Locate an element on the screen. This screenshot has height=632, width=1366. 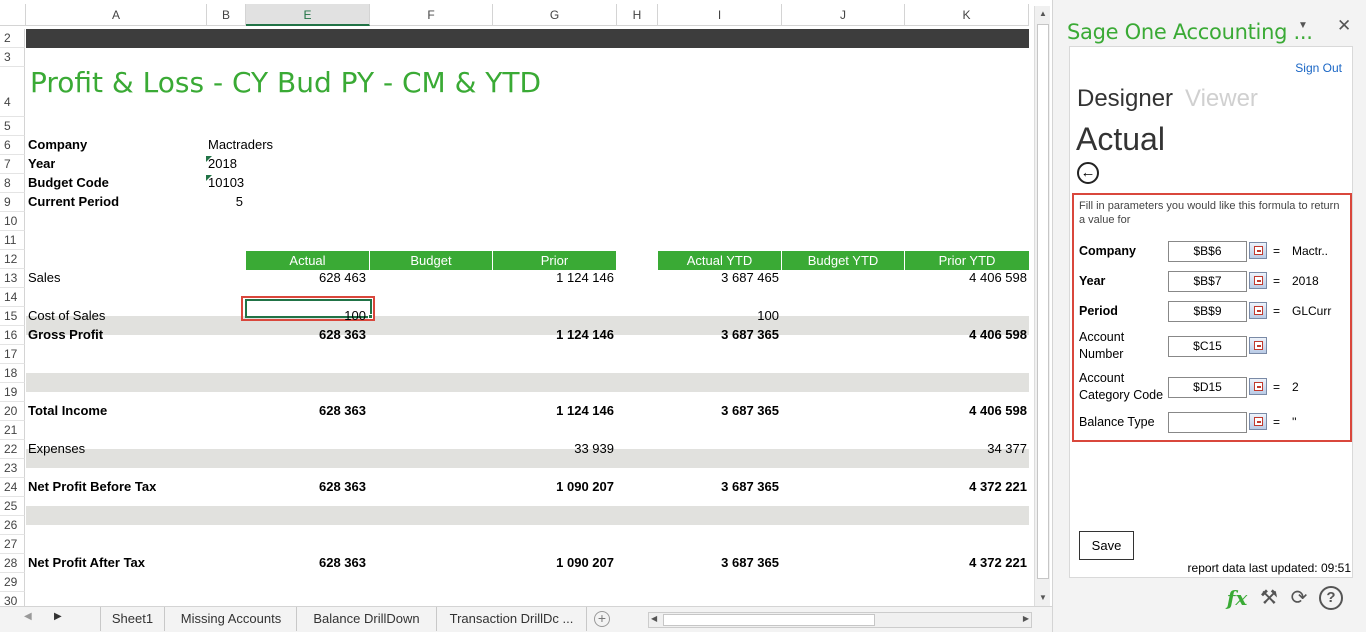
horizontal-scrollbar: ◀ ▶ is located at coordinates (840, 620).